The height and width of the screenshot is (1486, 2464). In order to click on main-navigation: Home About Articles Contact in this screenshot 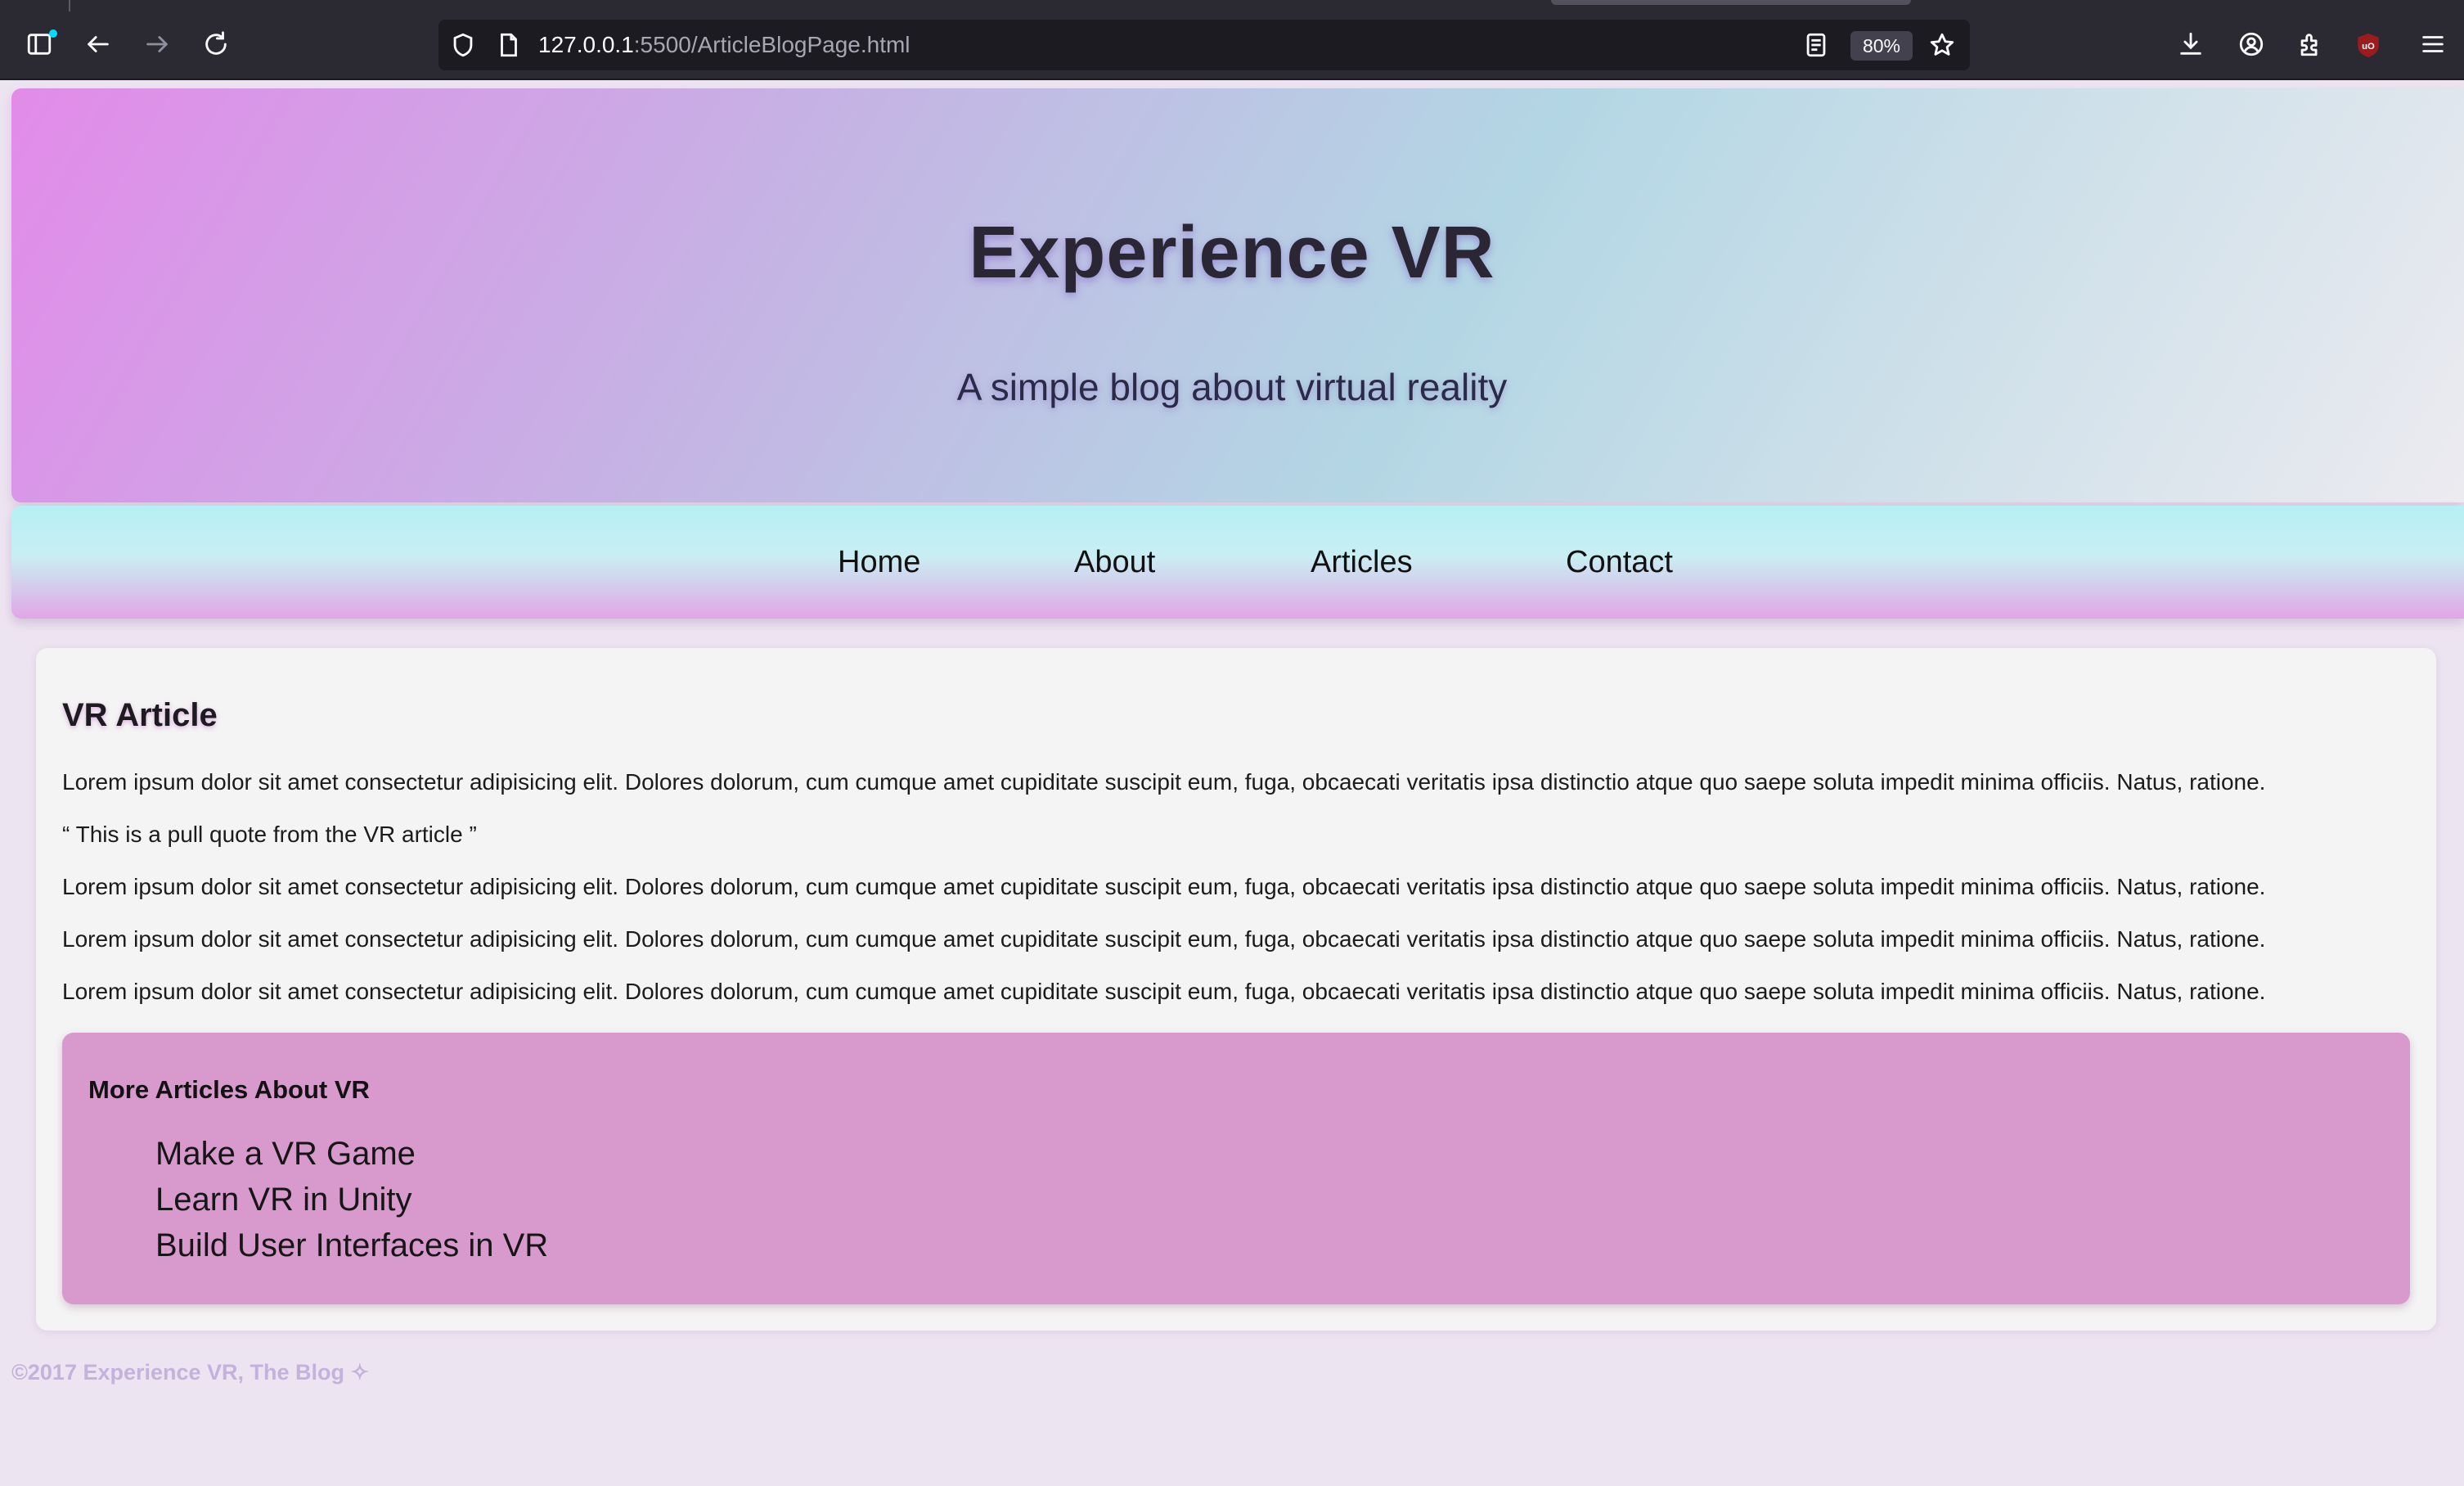, I will do `click(1237, 562)`.